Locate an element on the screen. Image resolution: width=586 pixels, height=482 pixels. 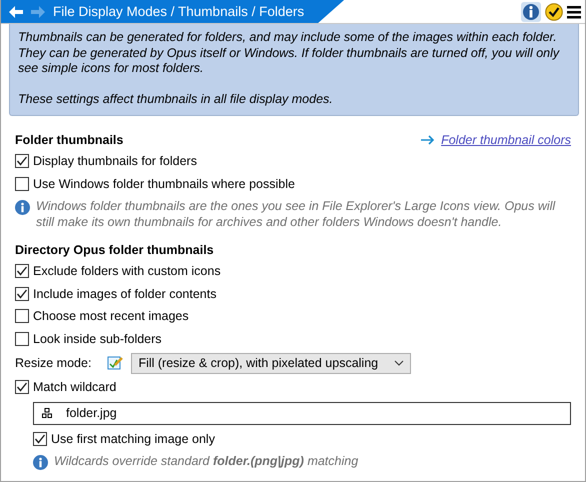
checkbox-label: Use first matching image only is located at coordinates (133, 439).